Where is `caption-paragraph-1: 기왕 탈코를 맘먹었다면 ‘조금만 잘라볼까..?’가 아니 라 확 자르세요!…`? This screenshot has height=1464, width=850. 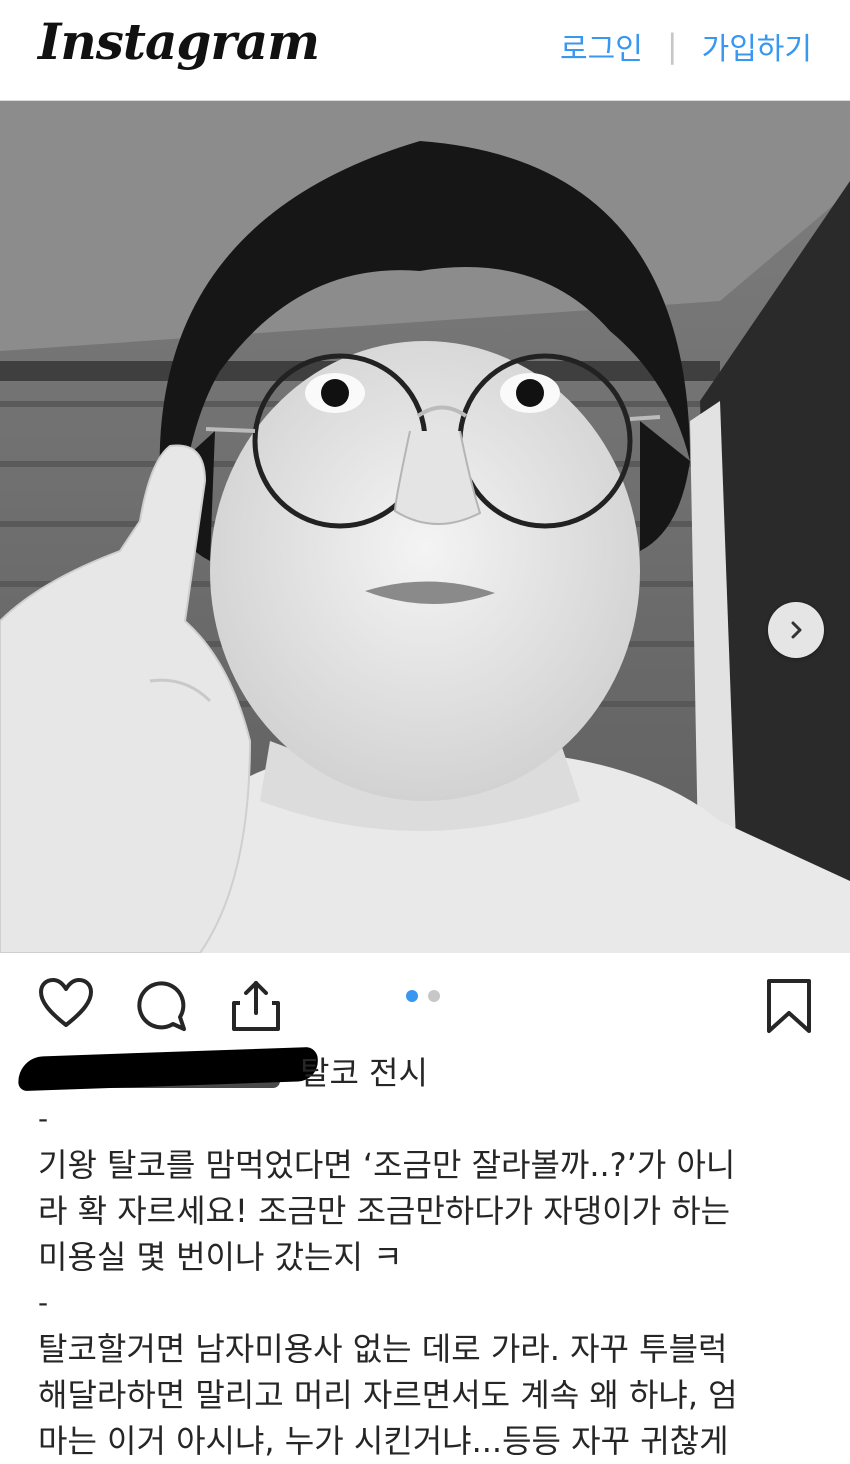
caption-paragraph-1: 기왕 탈코를 맘먹었다면 ‘조금만 잘라볼까..?’가 아니 라 확 자르세요!… is located at coordinates (428, 1211).